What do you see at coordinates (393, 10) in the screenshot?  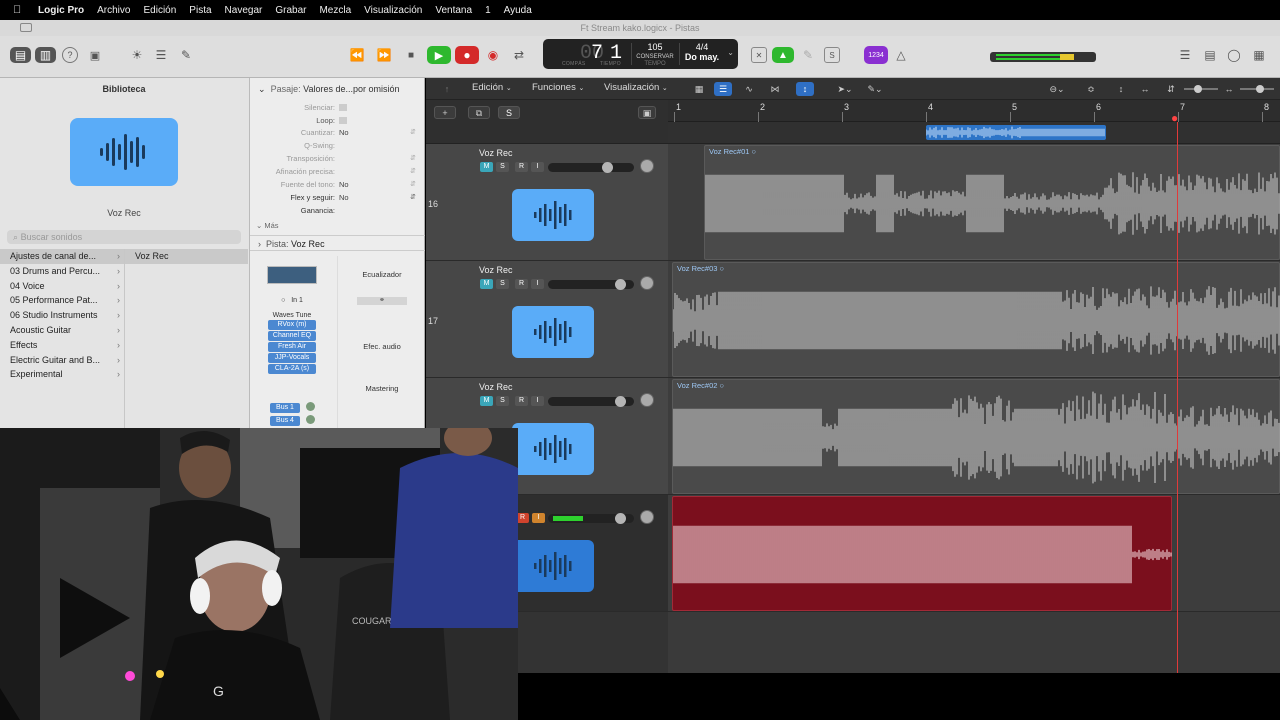 I see `menu-visualizacion: Visualización` at bounding box center [393, 10].